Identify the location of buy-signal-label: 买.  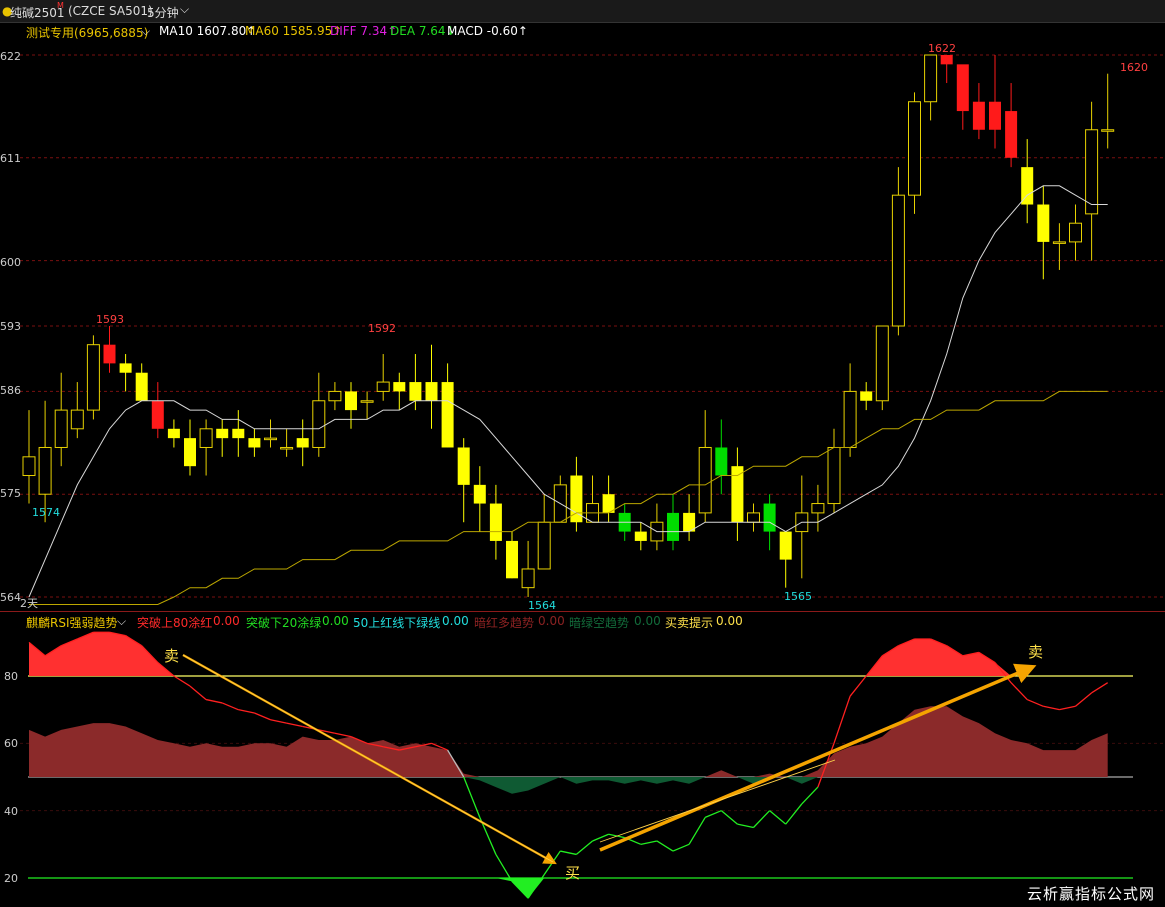
(572, 873).